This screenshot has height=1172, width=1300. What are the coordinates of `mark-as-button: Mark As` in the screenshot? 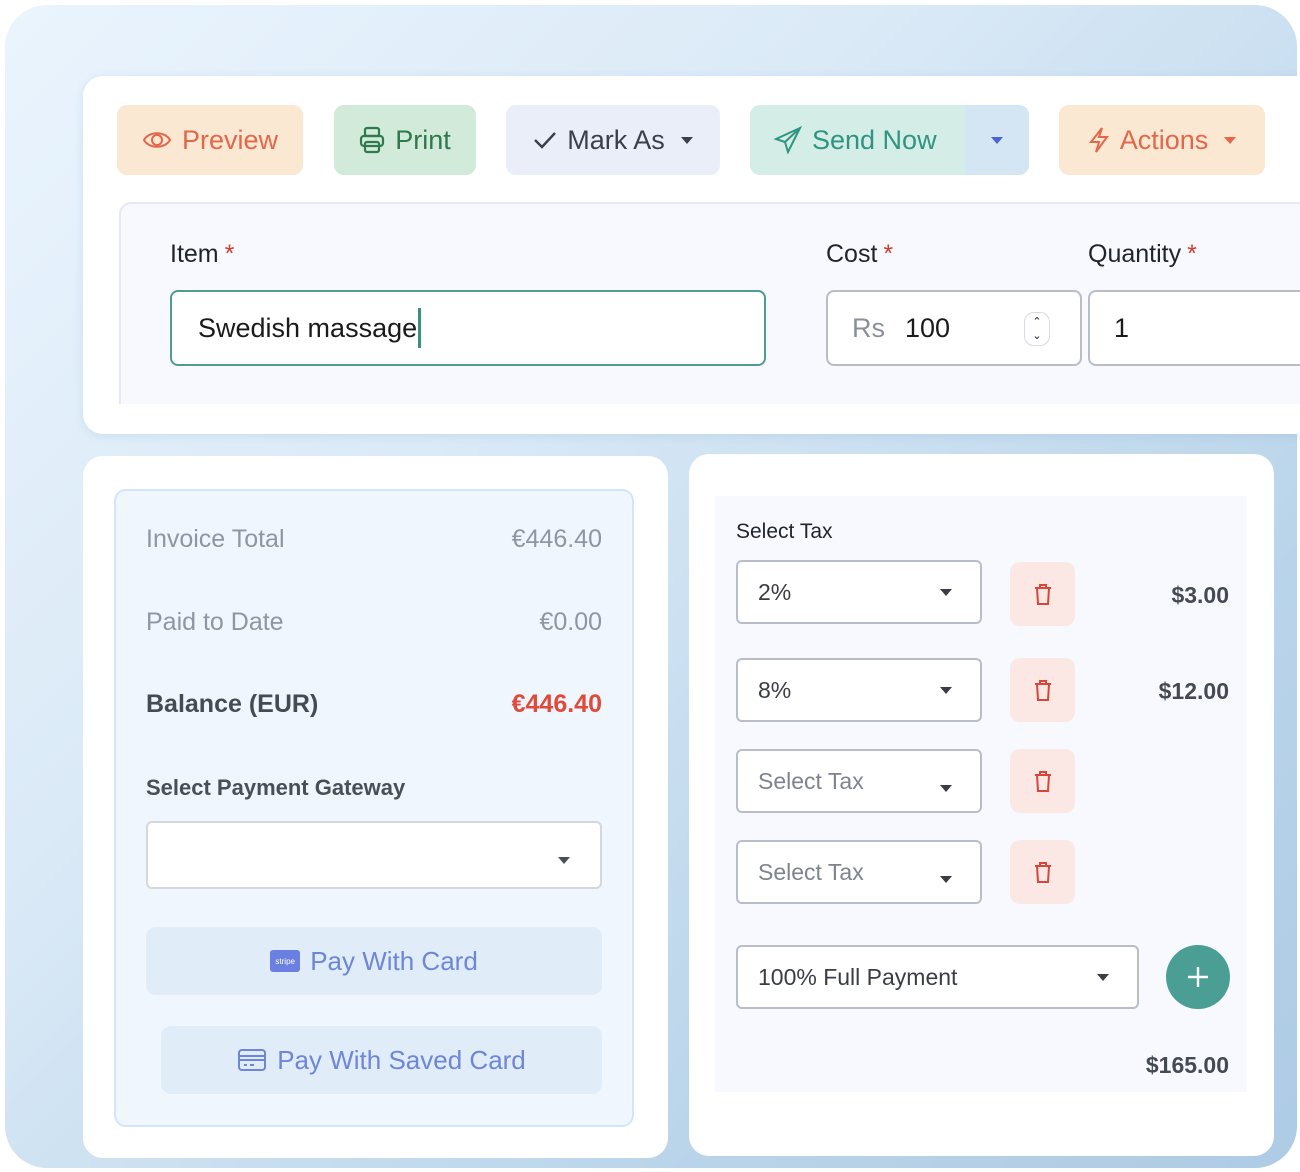 It's located at (613, 140).